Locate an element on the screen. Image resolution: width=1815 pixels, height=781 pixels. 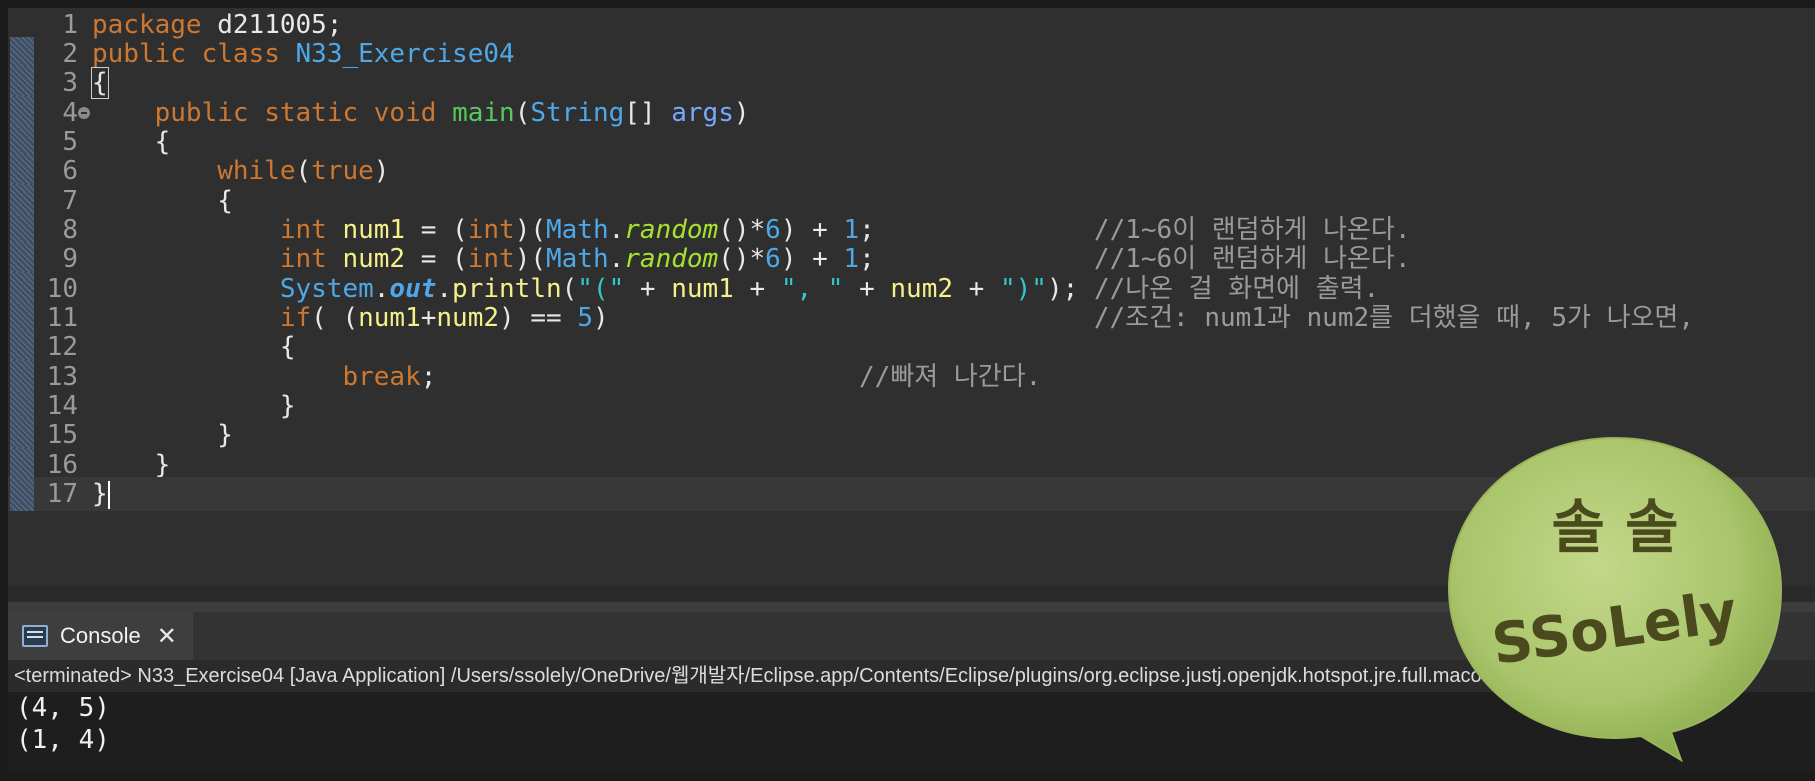
line-number: 3 is located at coordinates (70, 83).